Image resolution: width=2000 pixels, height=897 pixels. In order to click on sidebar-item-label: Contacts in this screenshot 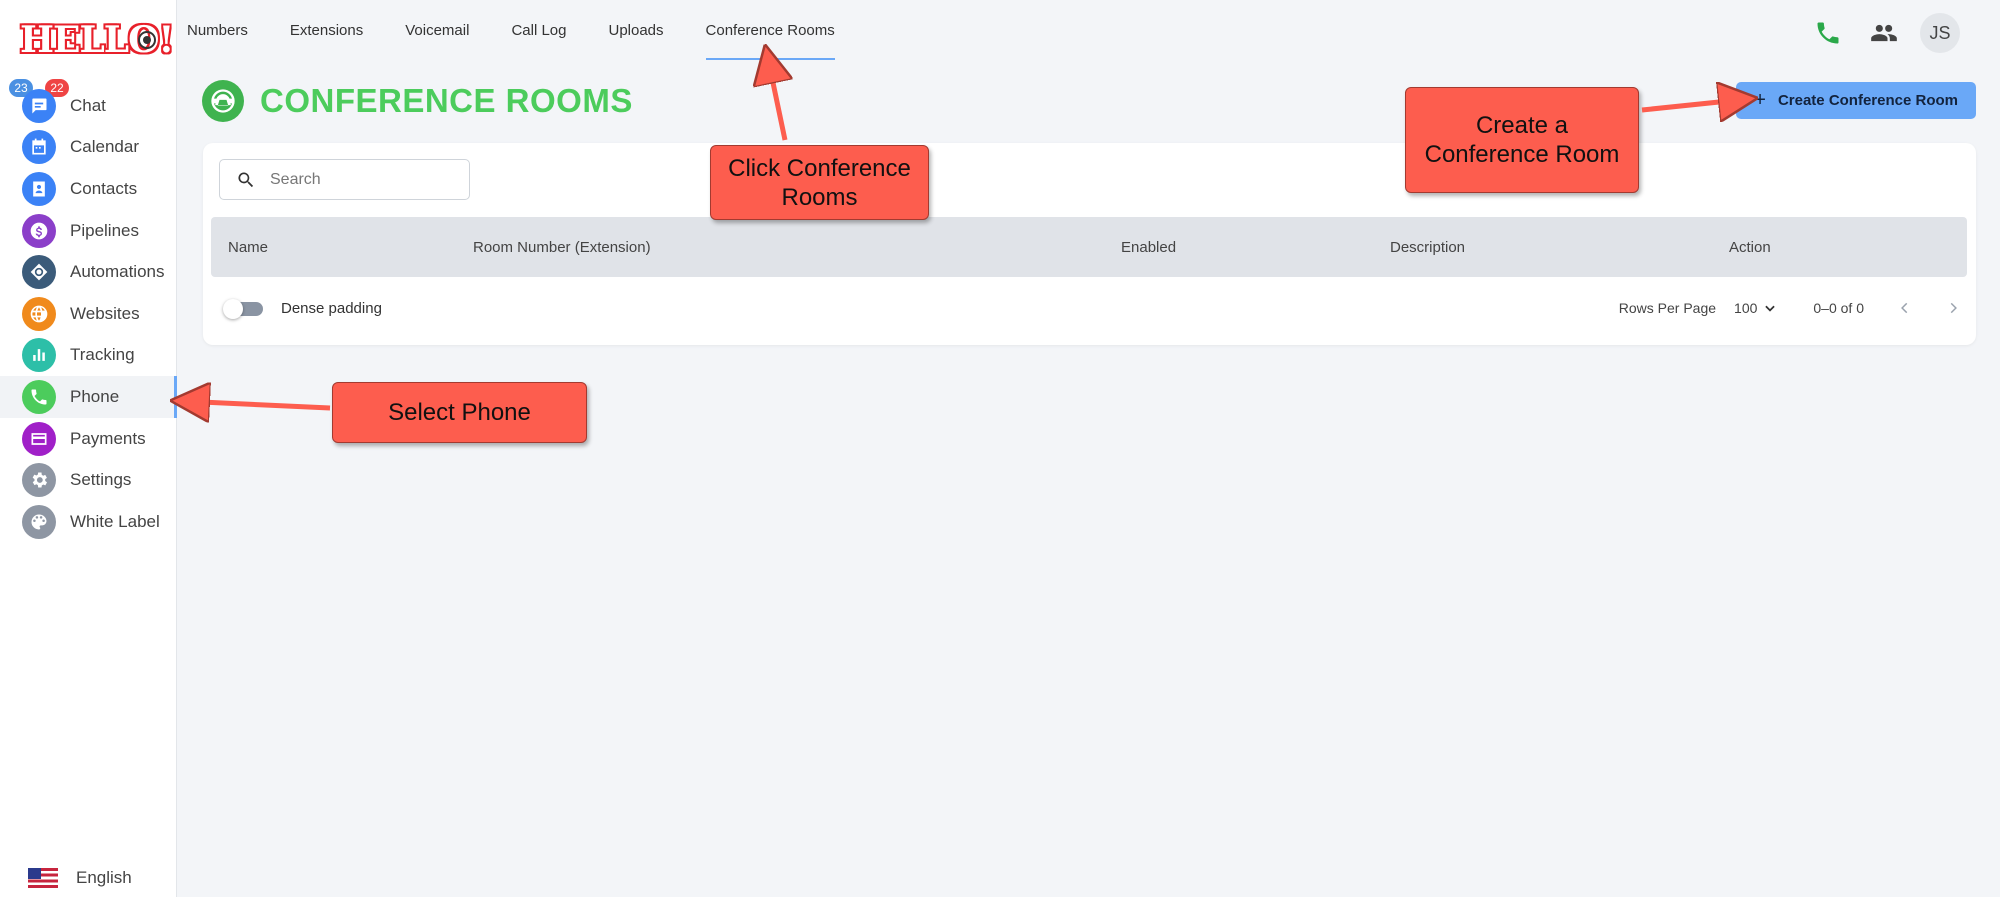, I will do `click(104, 188)`.